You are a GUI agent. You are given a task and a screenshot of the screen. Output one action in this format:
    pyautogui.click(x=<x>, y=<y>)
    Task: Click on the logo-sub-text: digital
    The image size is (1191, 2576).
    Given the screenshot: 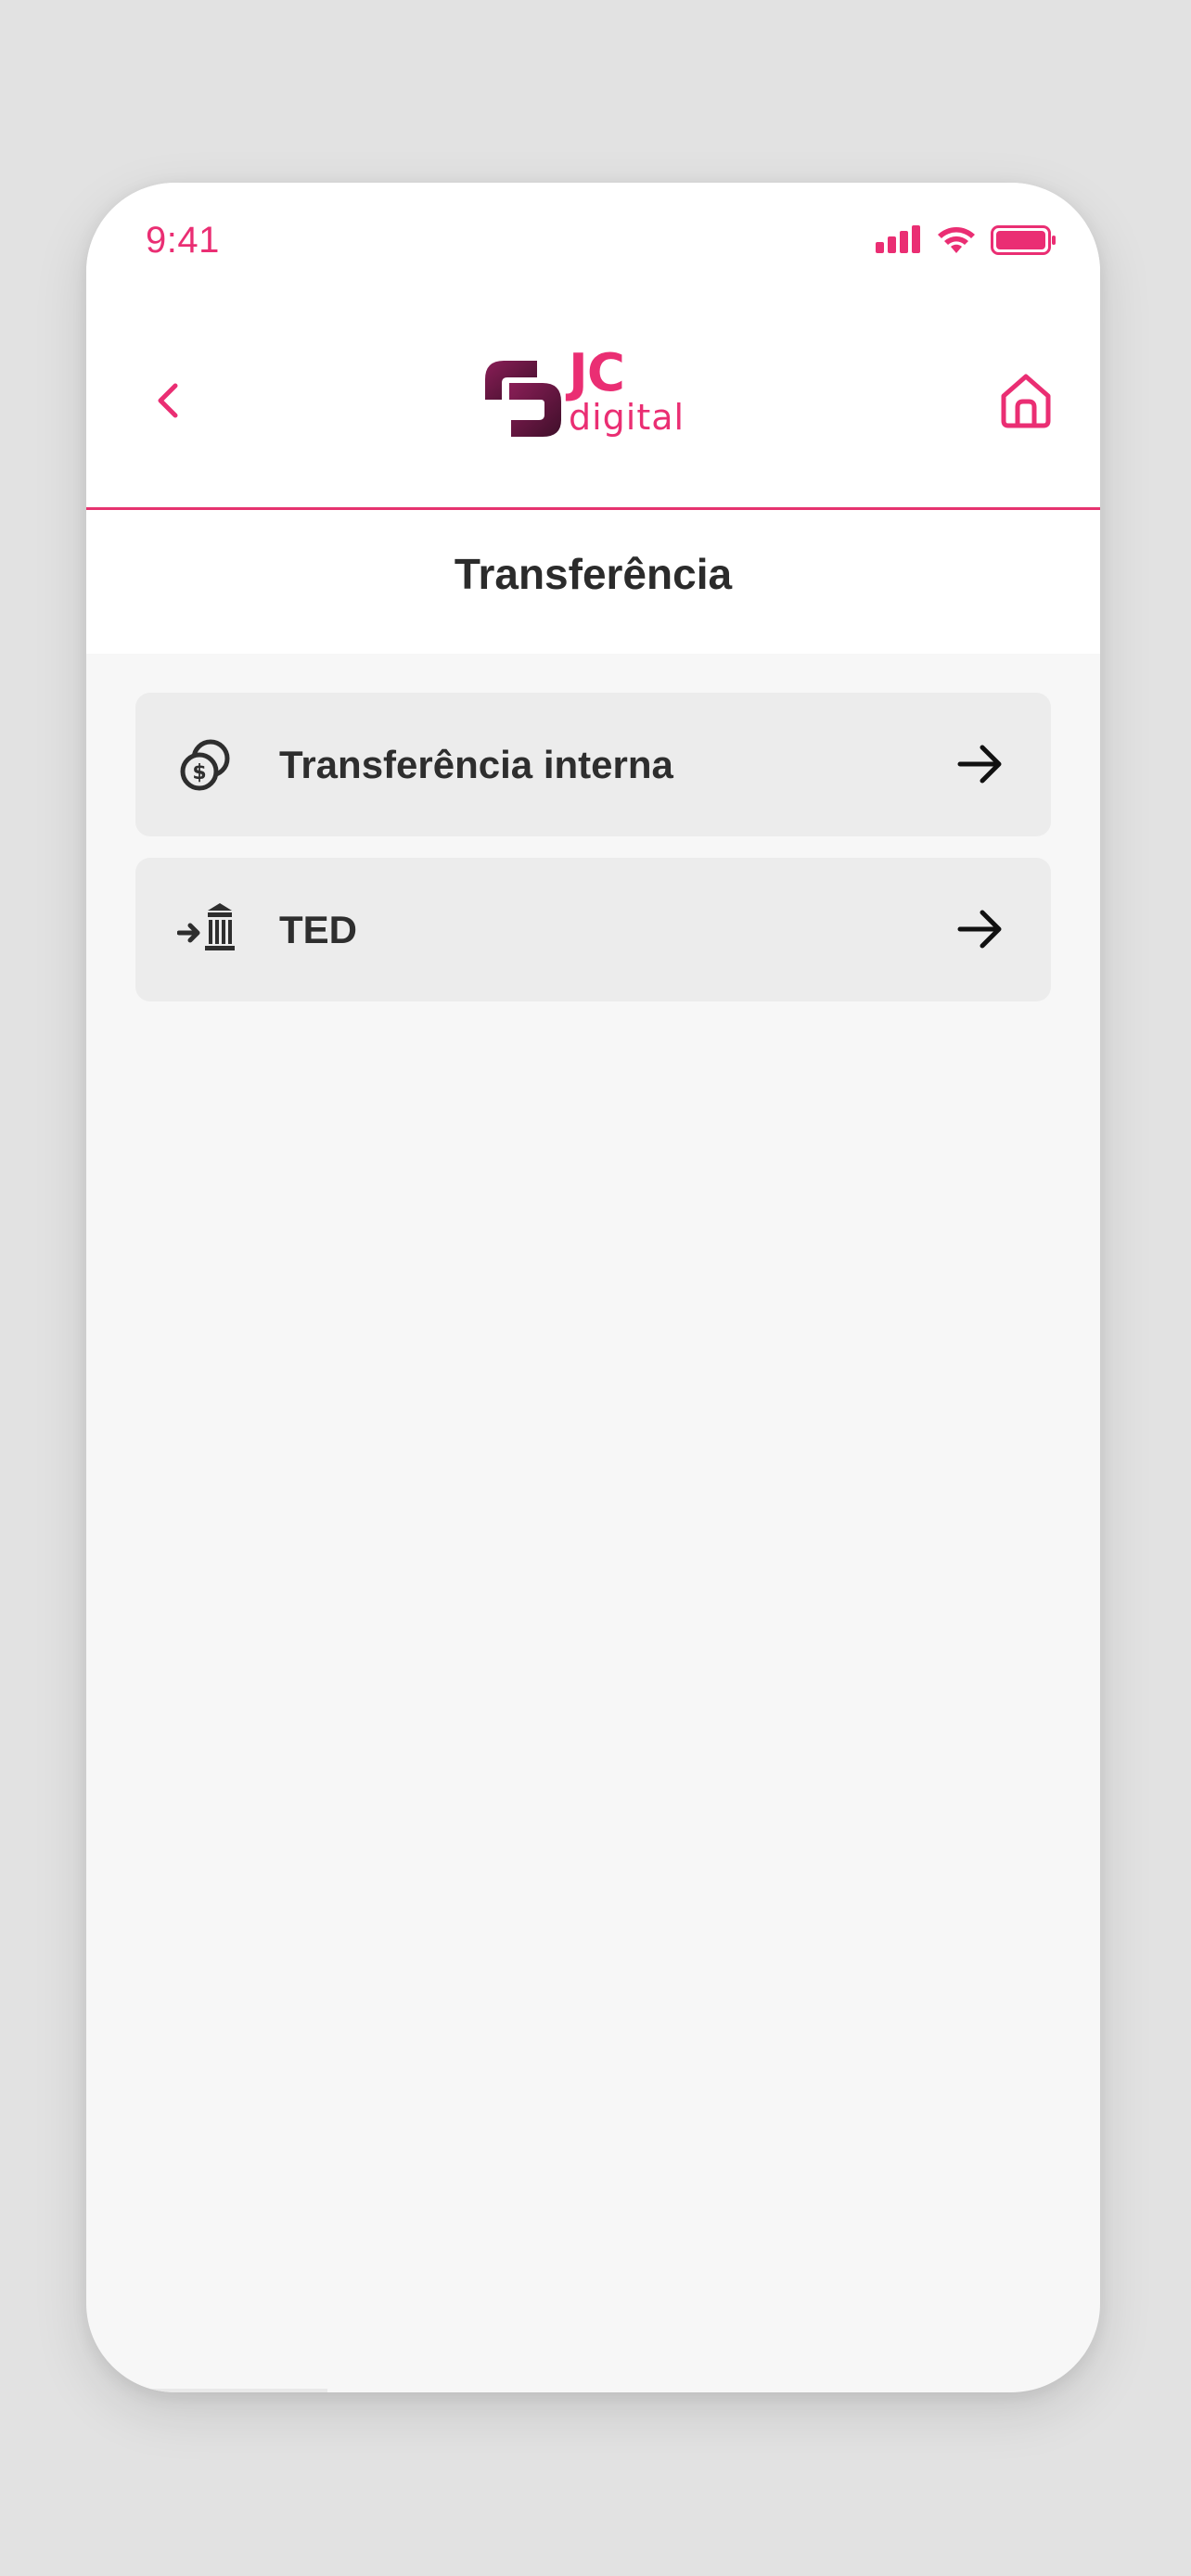 What is the action you would take?
    pyautogui.click(x=627, y=418)
    